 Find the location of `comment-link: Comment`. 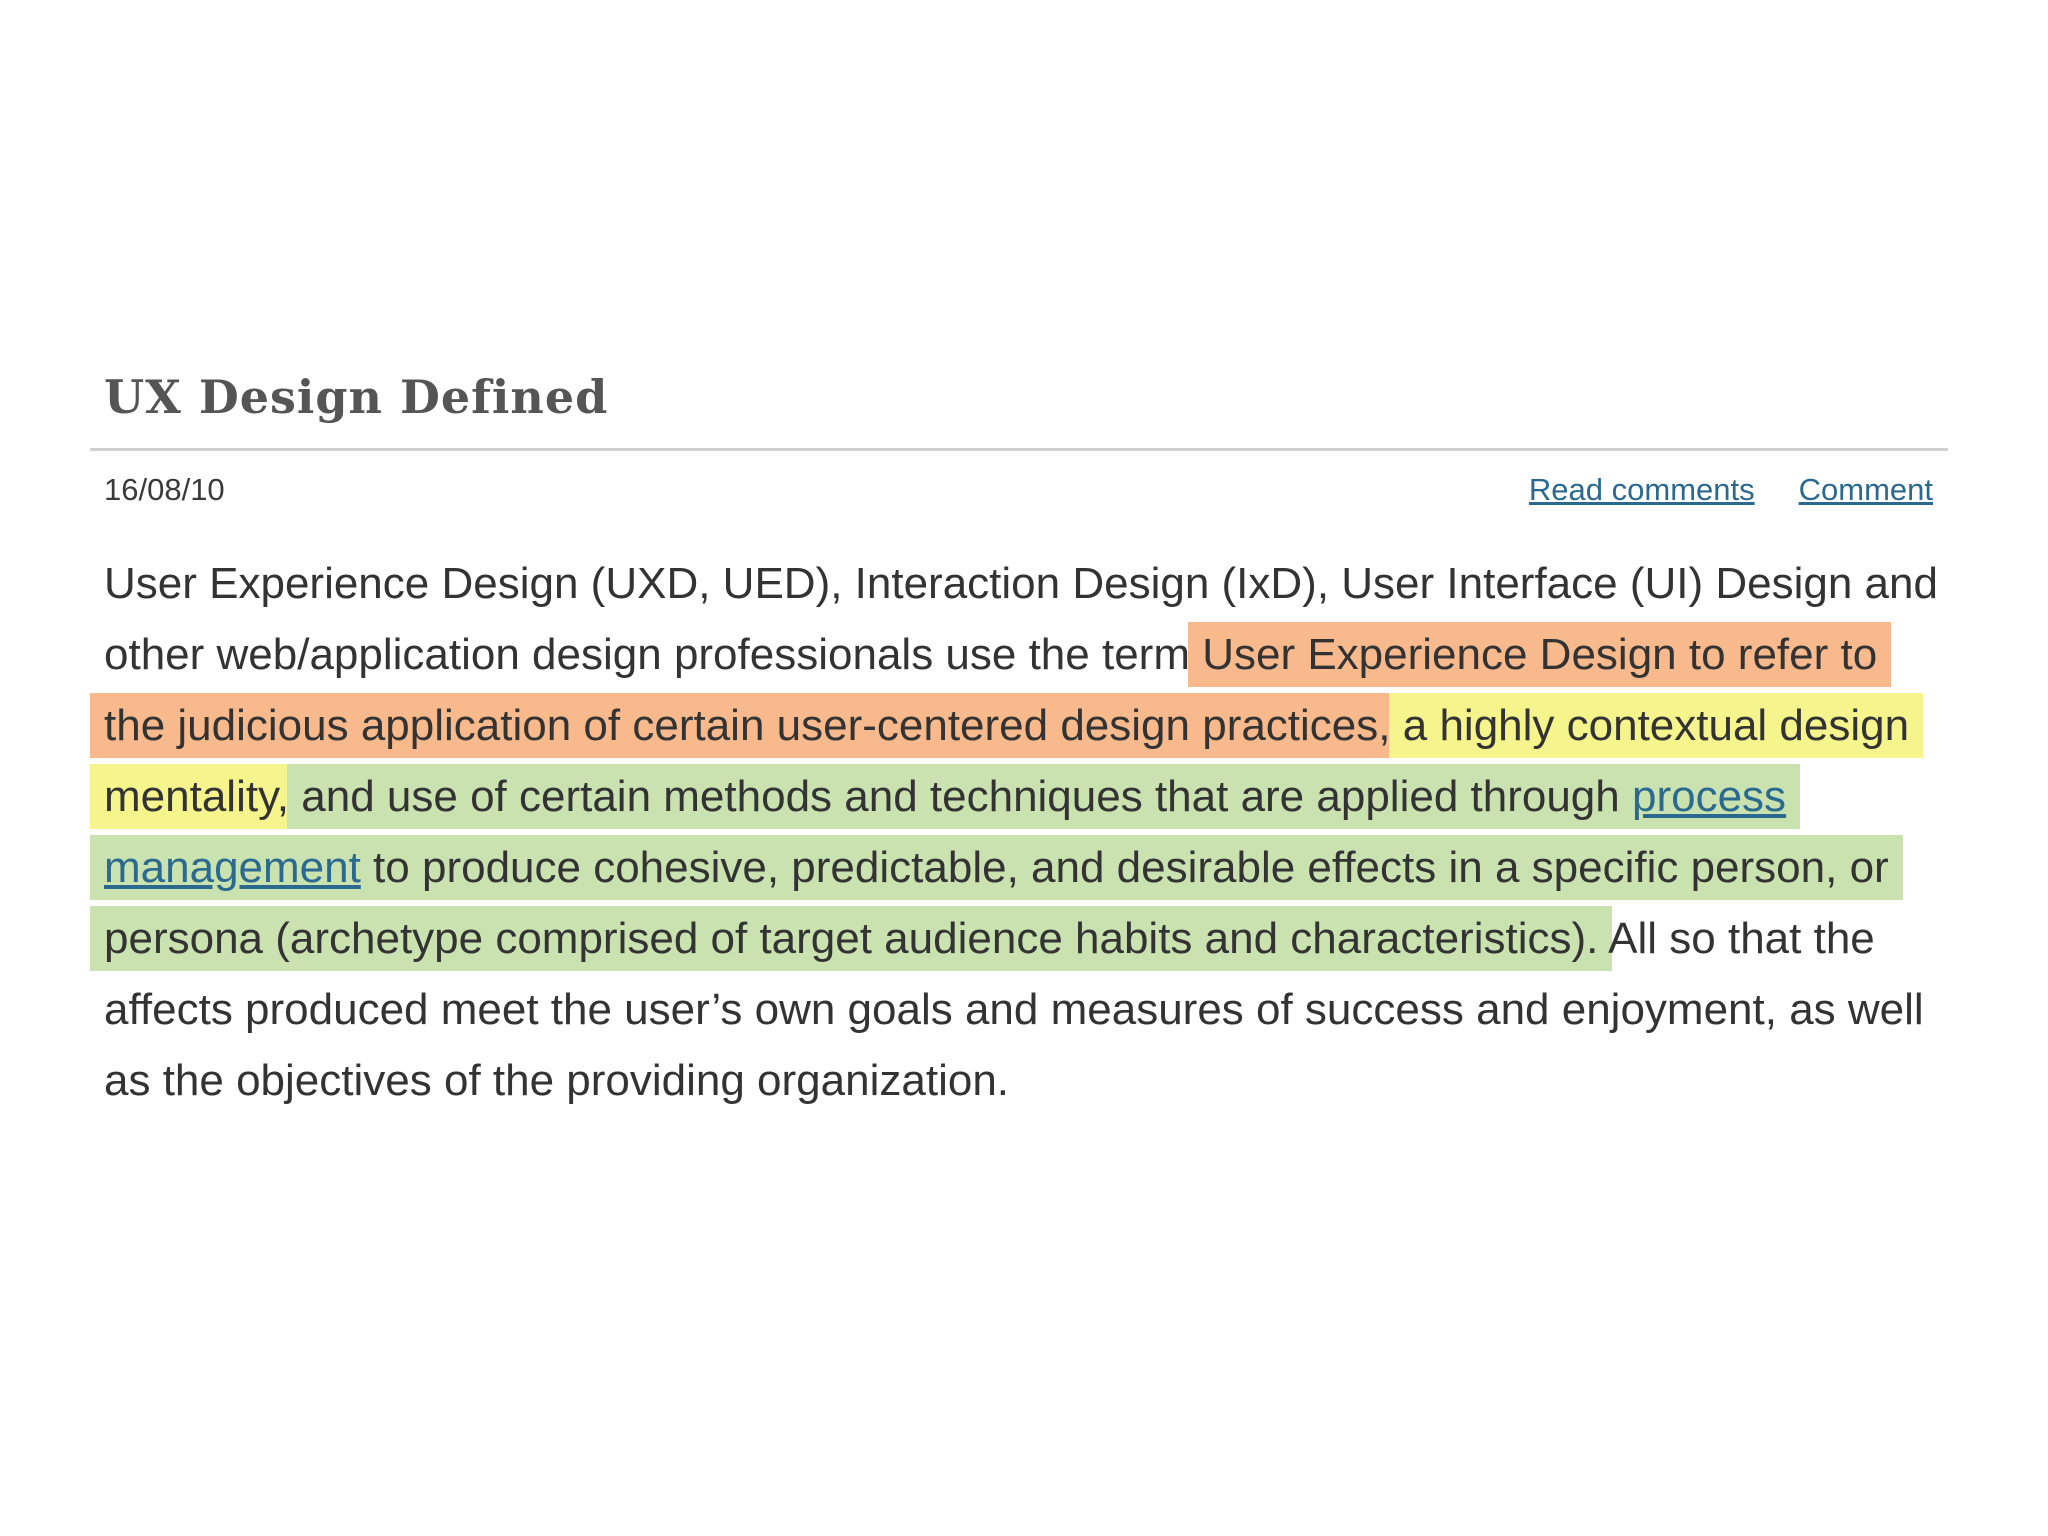

comment-link: Comment is located at coordinates (1866, 489).